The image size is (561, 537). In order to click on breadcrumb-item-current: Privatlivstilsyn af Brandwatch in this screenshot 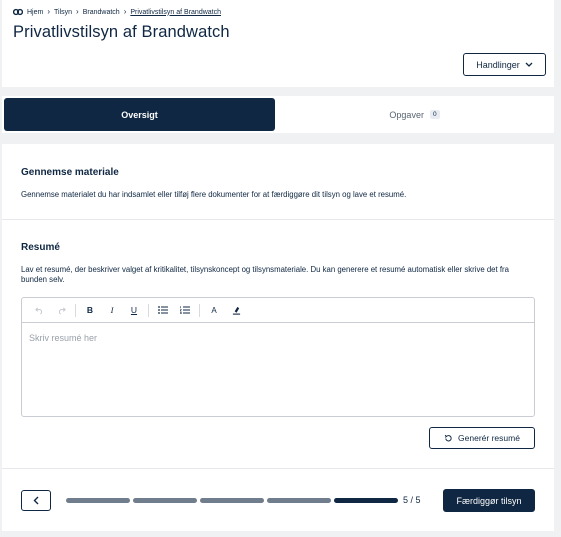, I will do `click(175, 12)`.